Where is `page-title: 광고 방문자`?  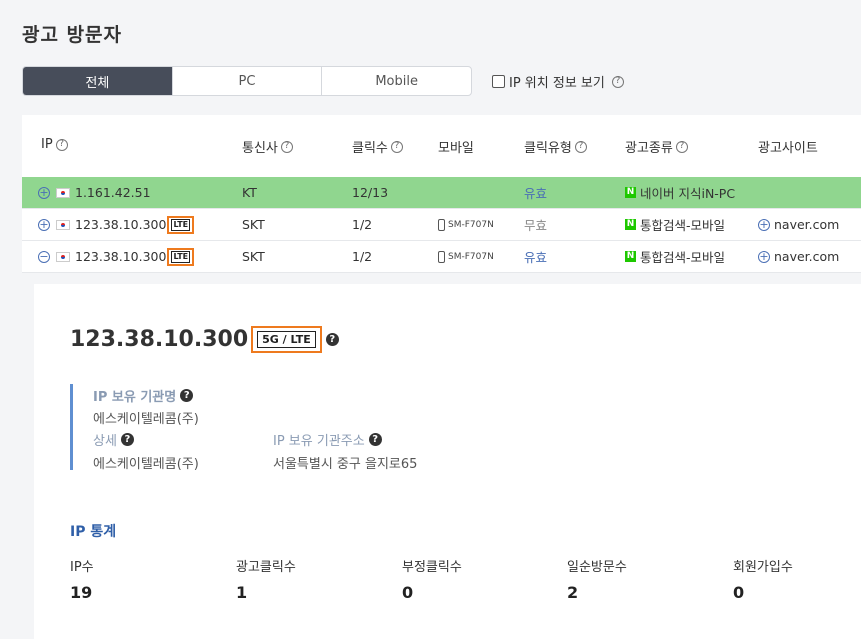
page-title: 광고 방문자 is located at coordinates (72, 35).